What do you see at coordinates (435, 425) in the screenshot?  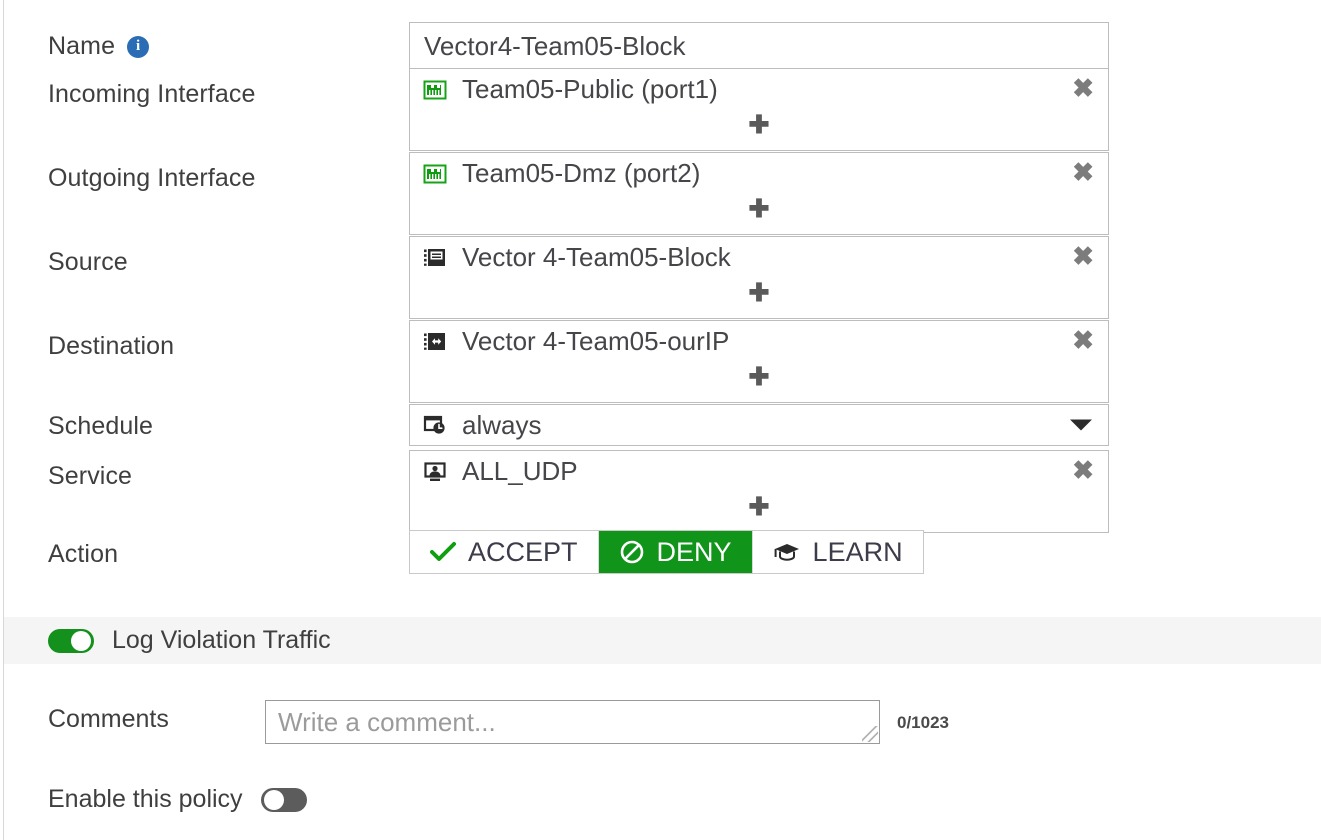 I see `calendar-clock-icon` at bounding box center [435, 425].